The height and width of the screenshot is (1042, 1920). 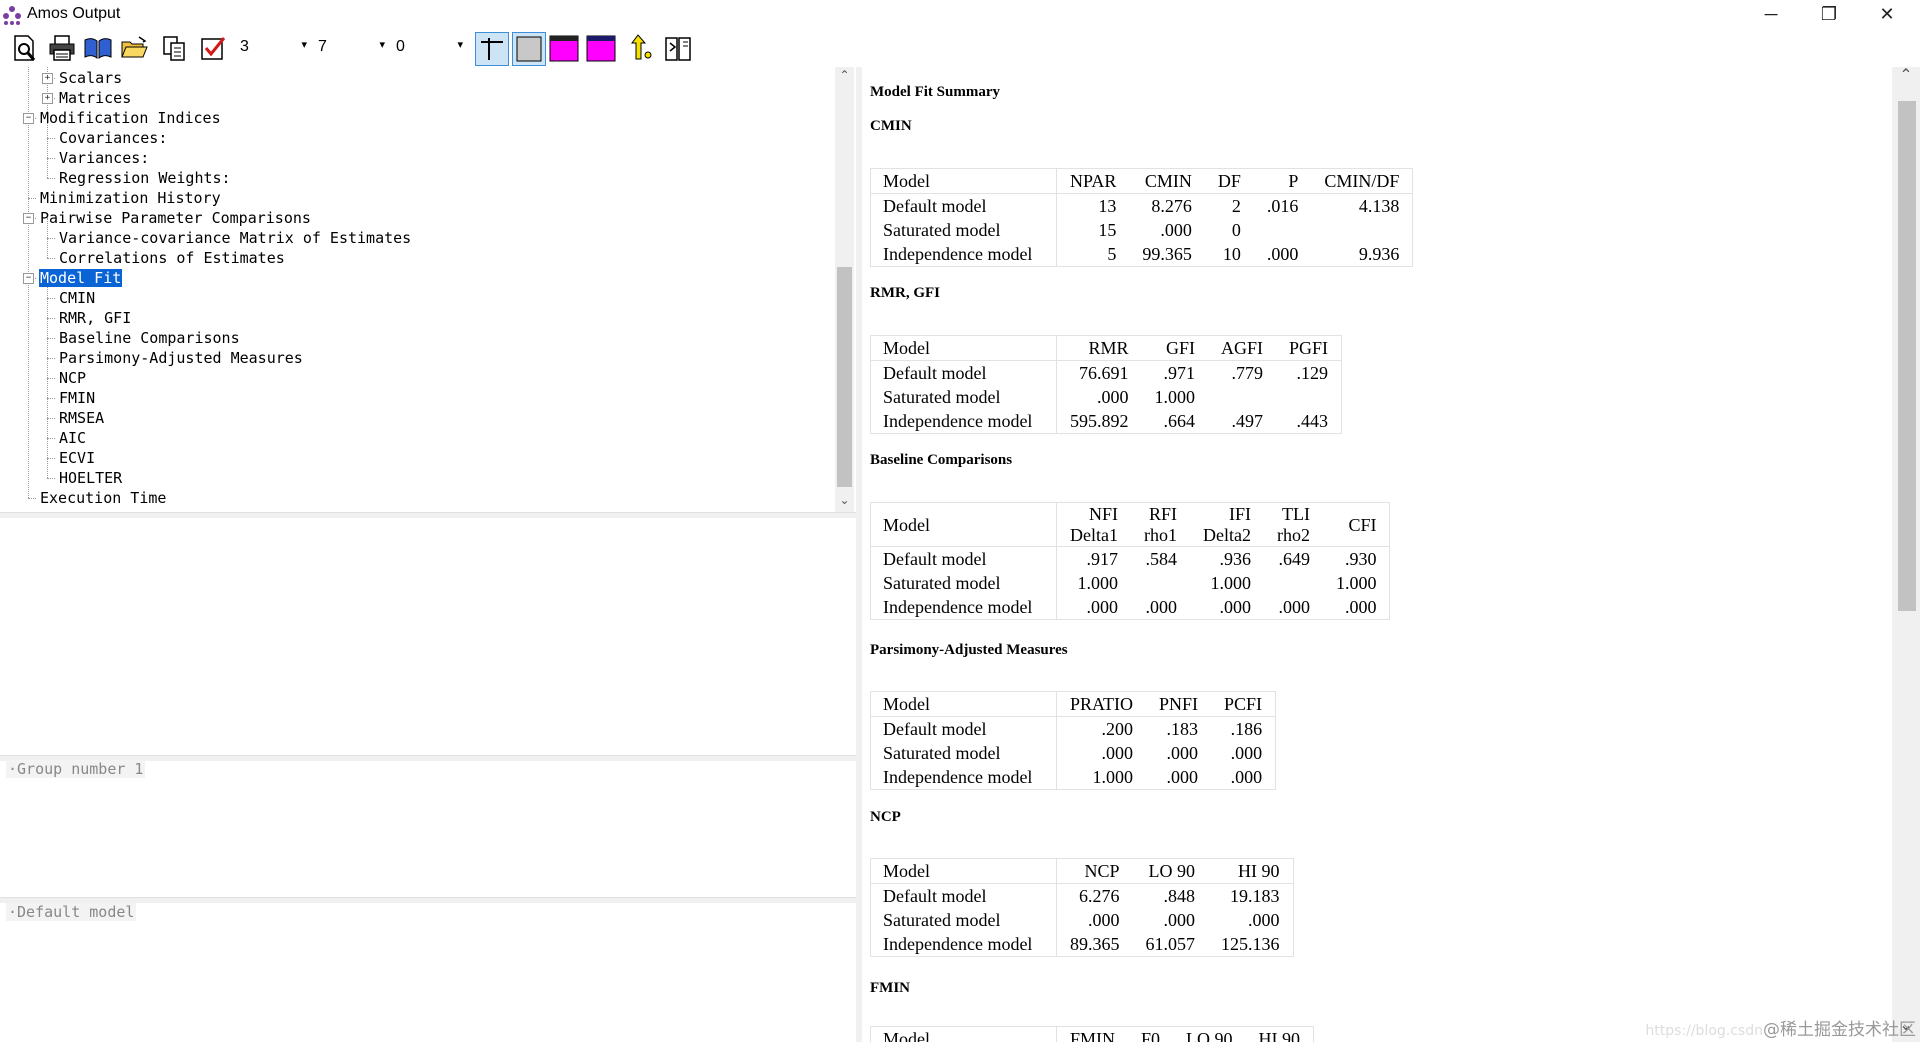 What do you see at coordinates (90, 478) in the screenshot?
I see `tree-item: HOELTER` at bounding box center [90, 478].